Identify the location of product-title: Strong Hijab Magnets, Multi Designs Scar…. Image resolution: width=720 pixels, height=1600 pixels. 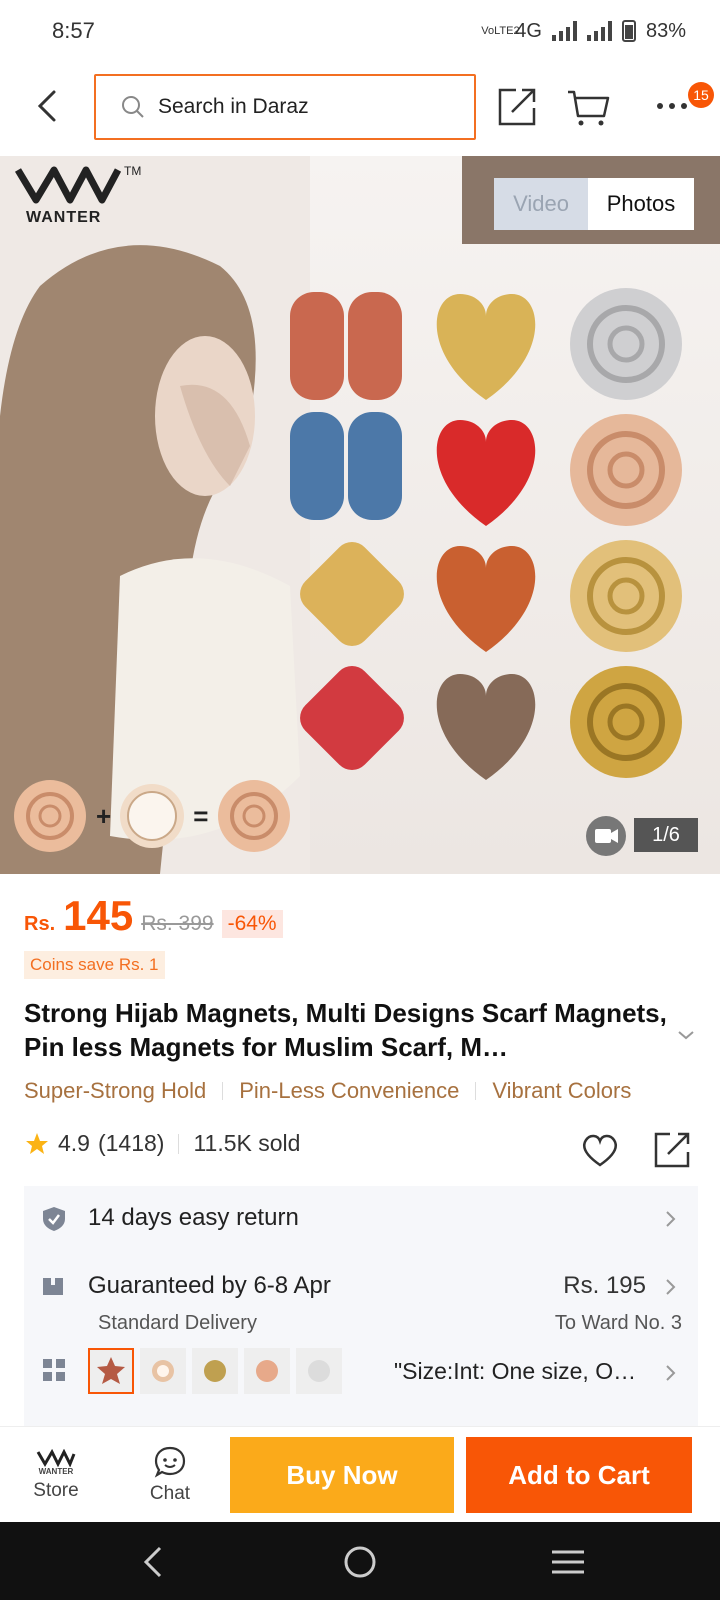
(345, 1030).